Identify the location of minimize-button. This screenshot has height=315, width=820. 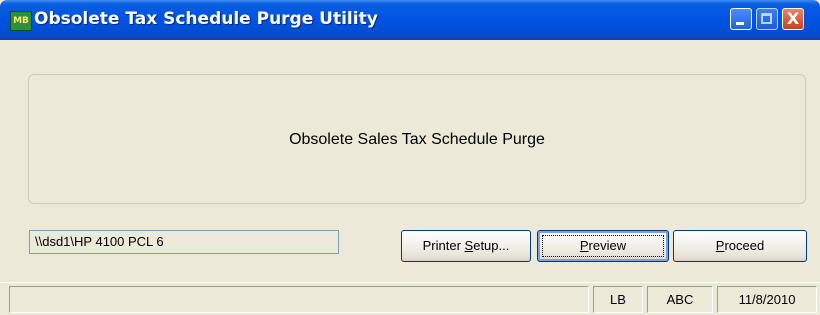
(741, 19).